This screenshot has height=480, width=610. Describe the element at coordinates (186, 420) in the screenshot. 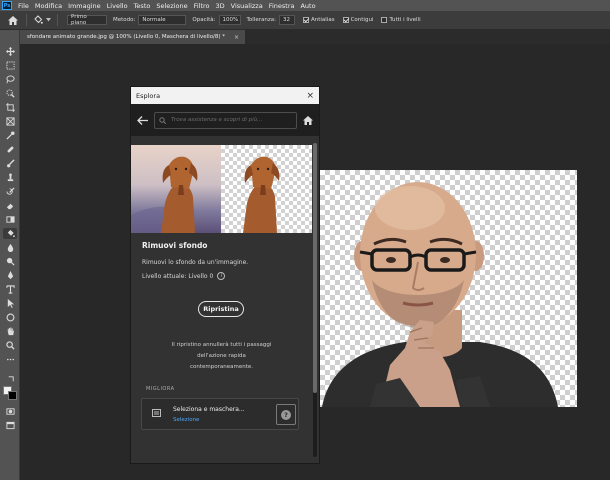

I see `card-subtitle: Selezione` at that location.